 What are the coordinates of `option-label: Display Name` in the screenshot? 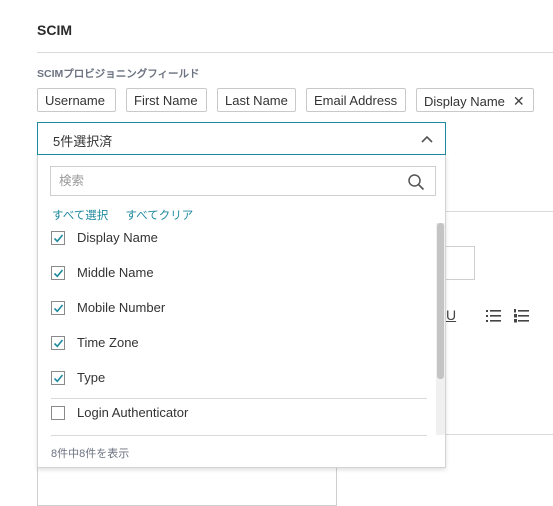 It's located at (117, 237).